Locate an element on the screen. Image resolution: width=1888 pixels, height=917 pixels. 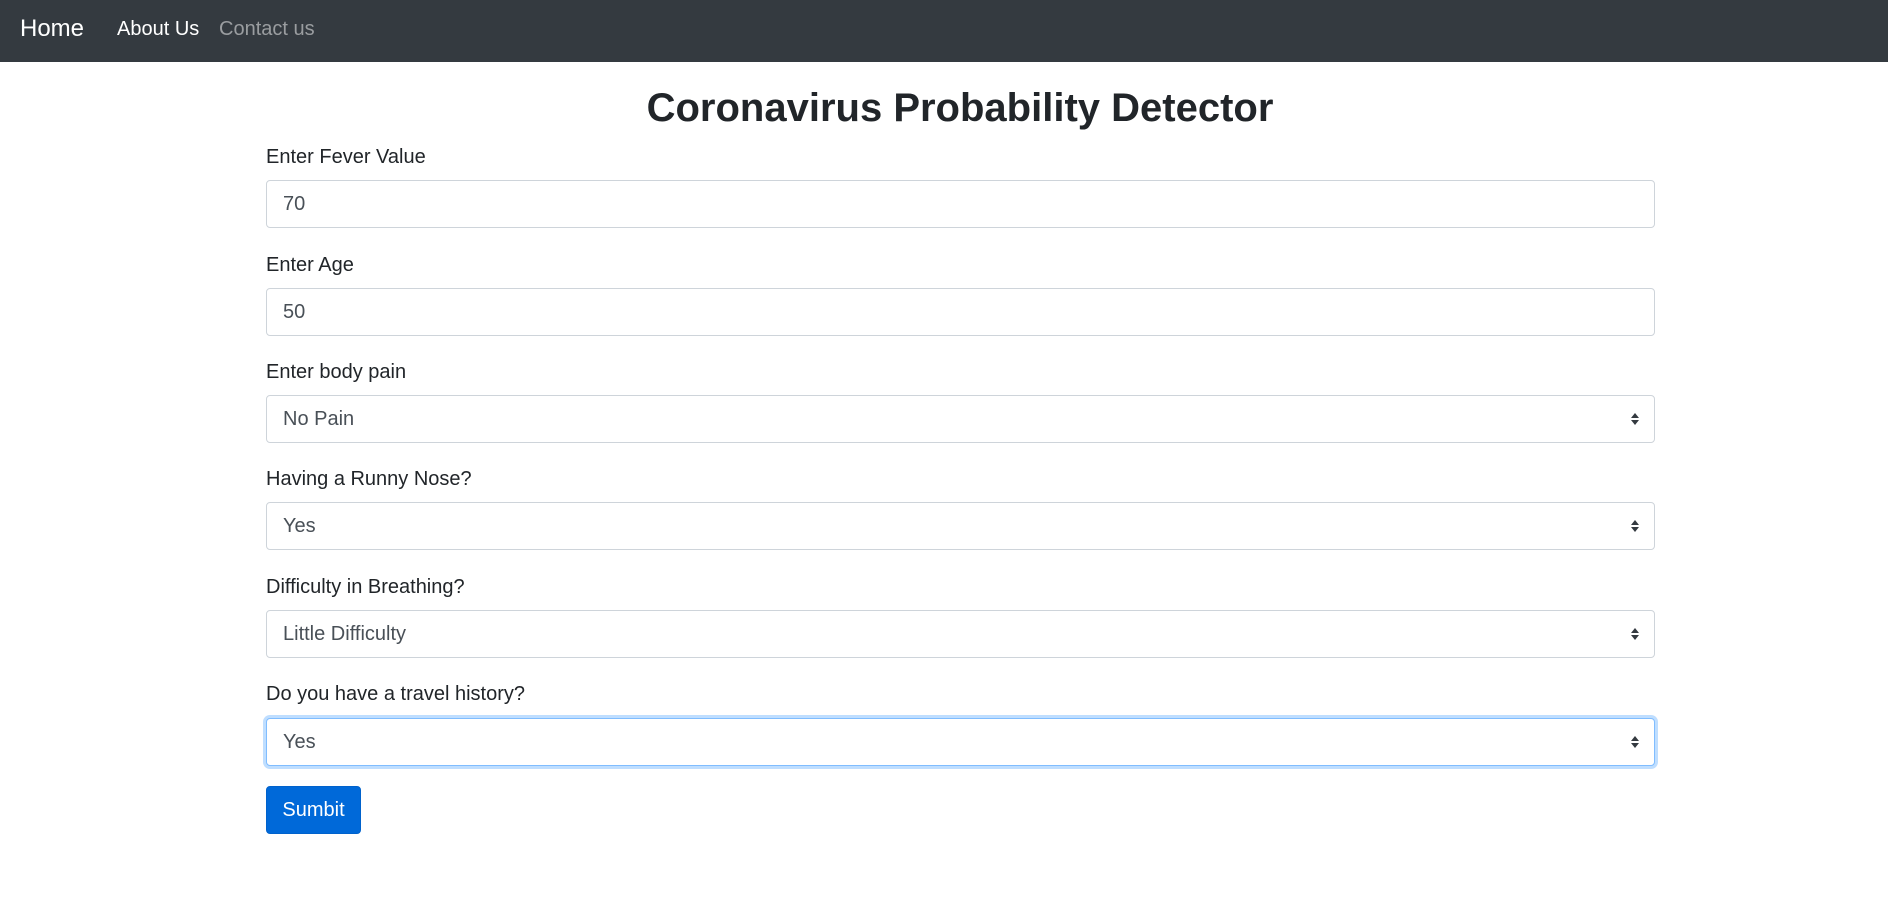
nav-link-contact-us: Contact us is located at coordinates (267, 29).